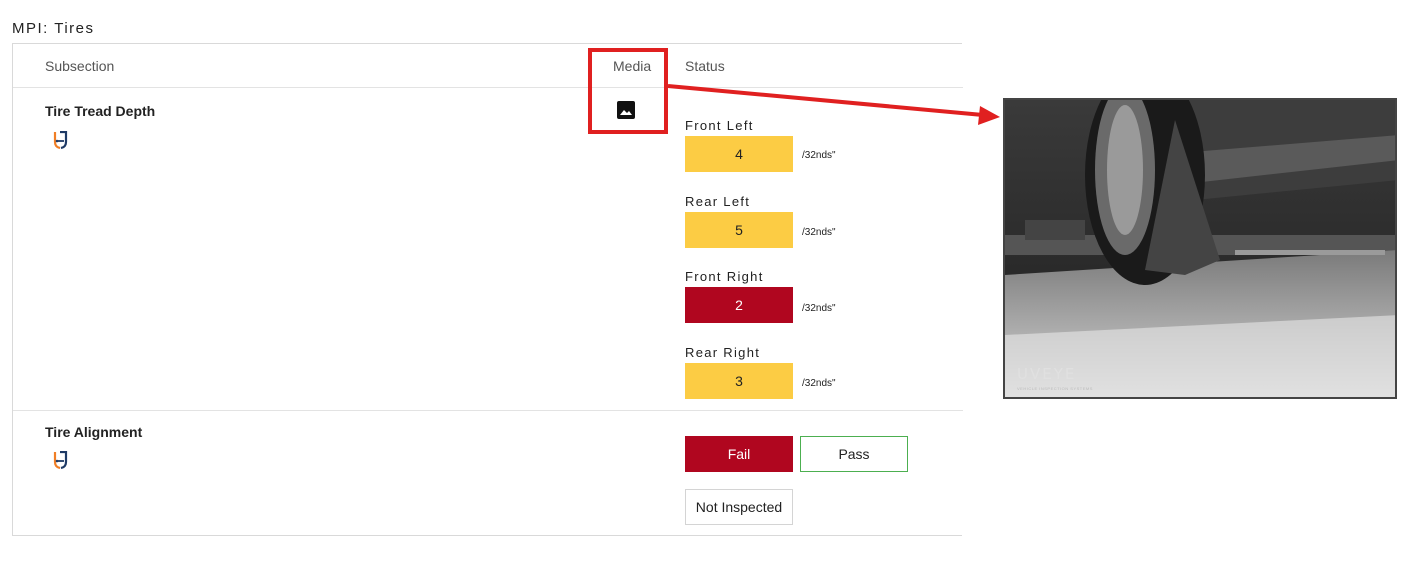 This screenshot has width=1424, height=570. I want to click on media-highlight-box, so click(628, 91).